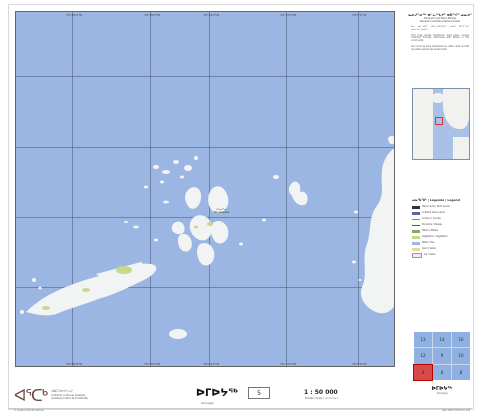  What do you see at coordinates (152, 15) in the screenshot?
I see `top-tick-label: 79°36'0"W` at bounding box center [152, 15].